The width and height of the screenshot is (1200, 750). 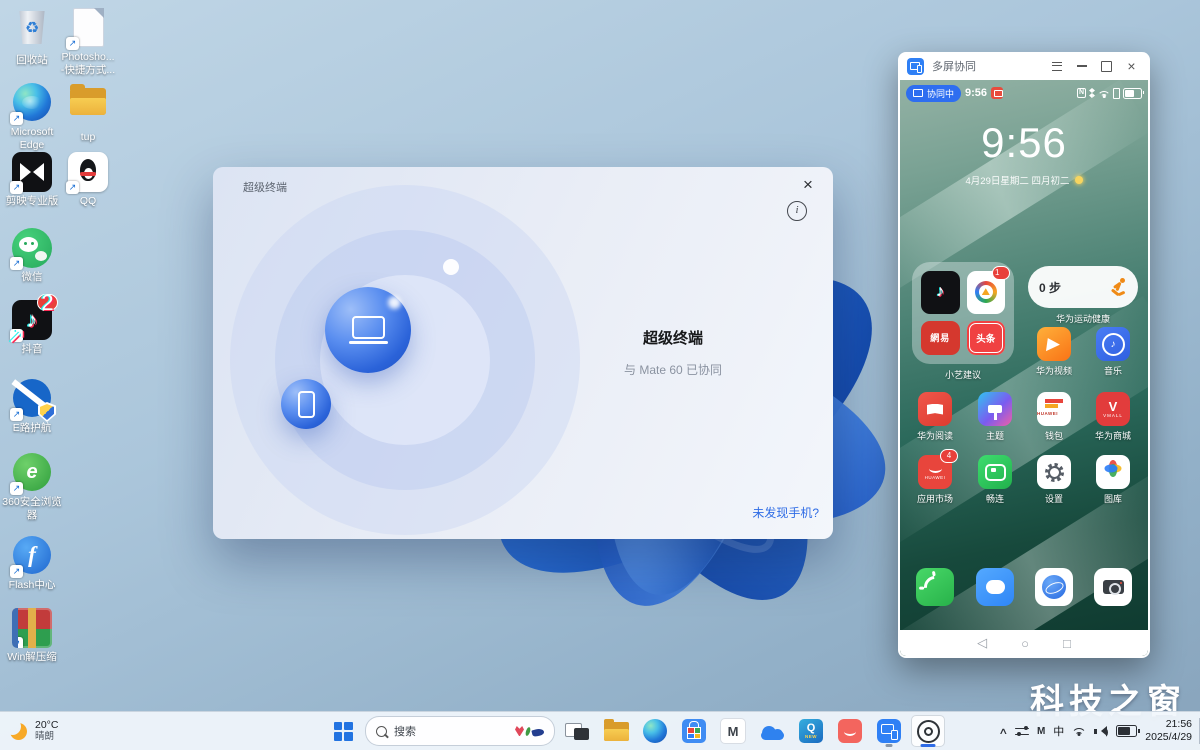 I want to click on super-terminal-icon, so click(x=928, y=731).